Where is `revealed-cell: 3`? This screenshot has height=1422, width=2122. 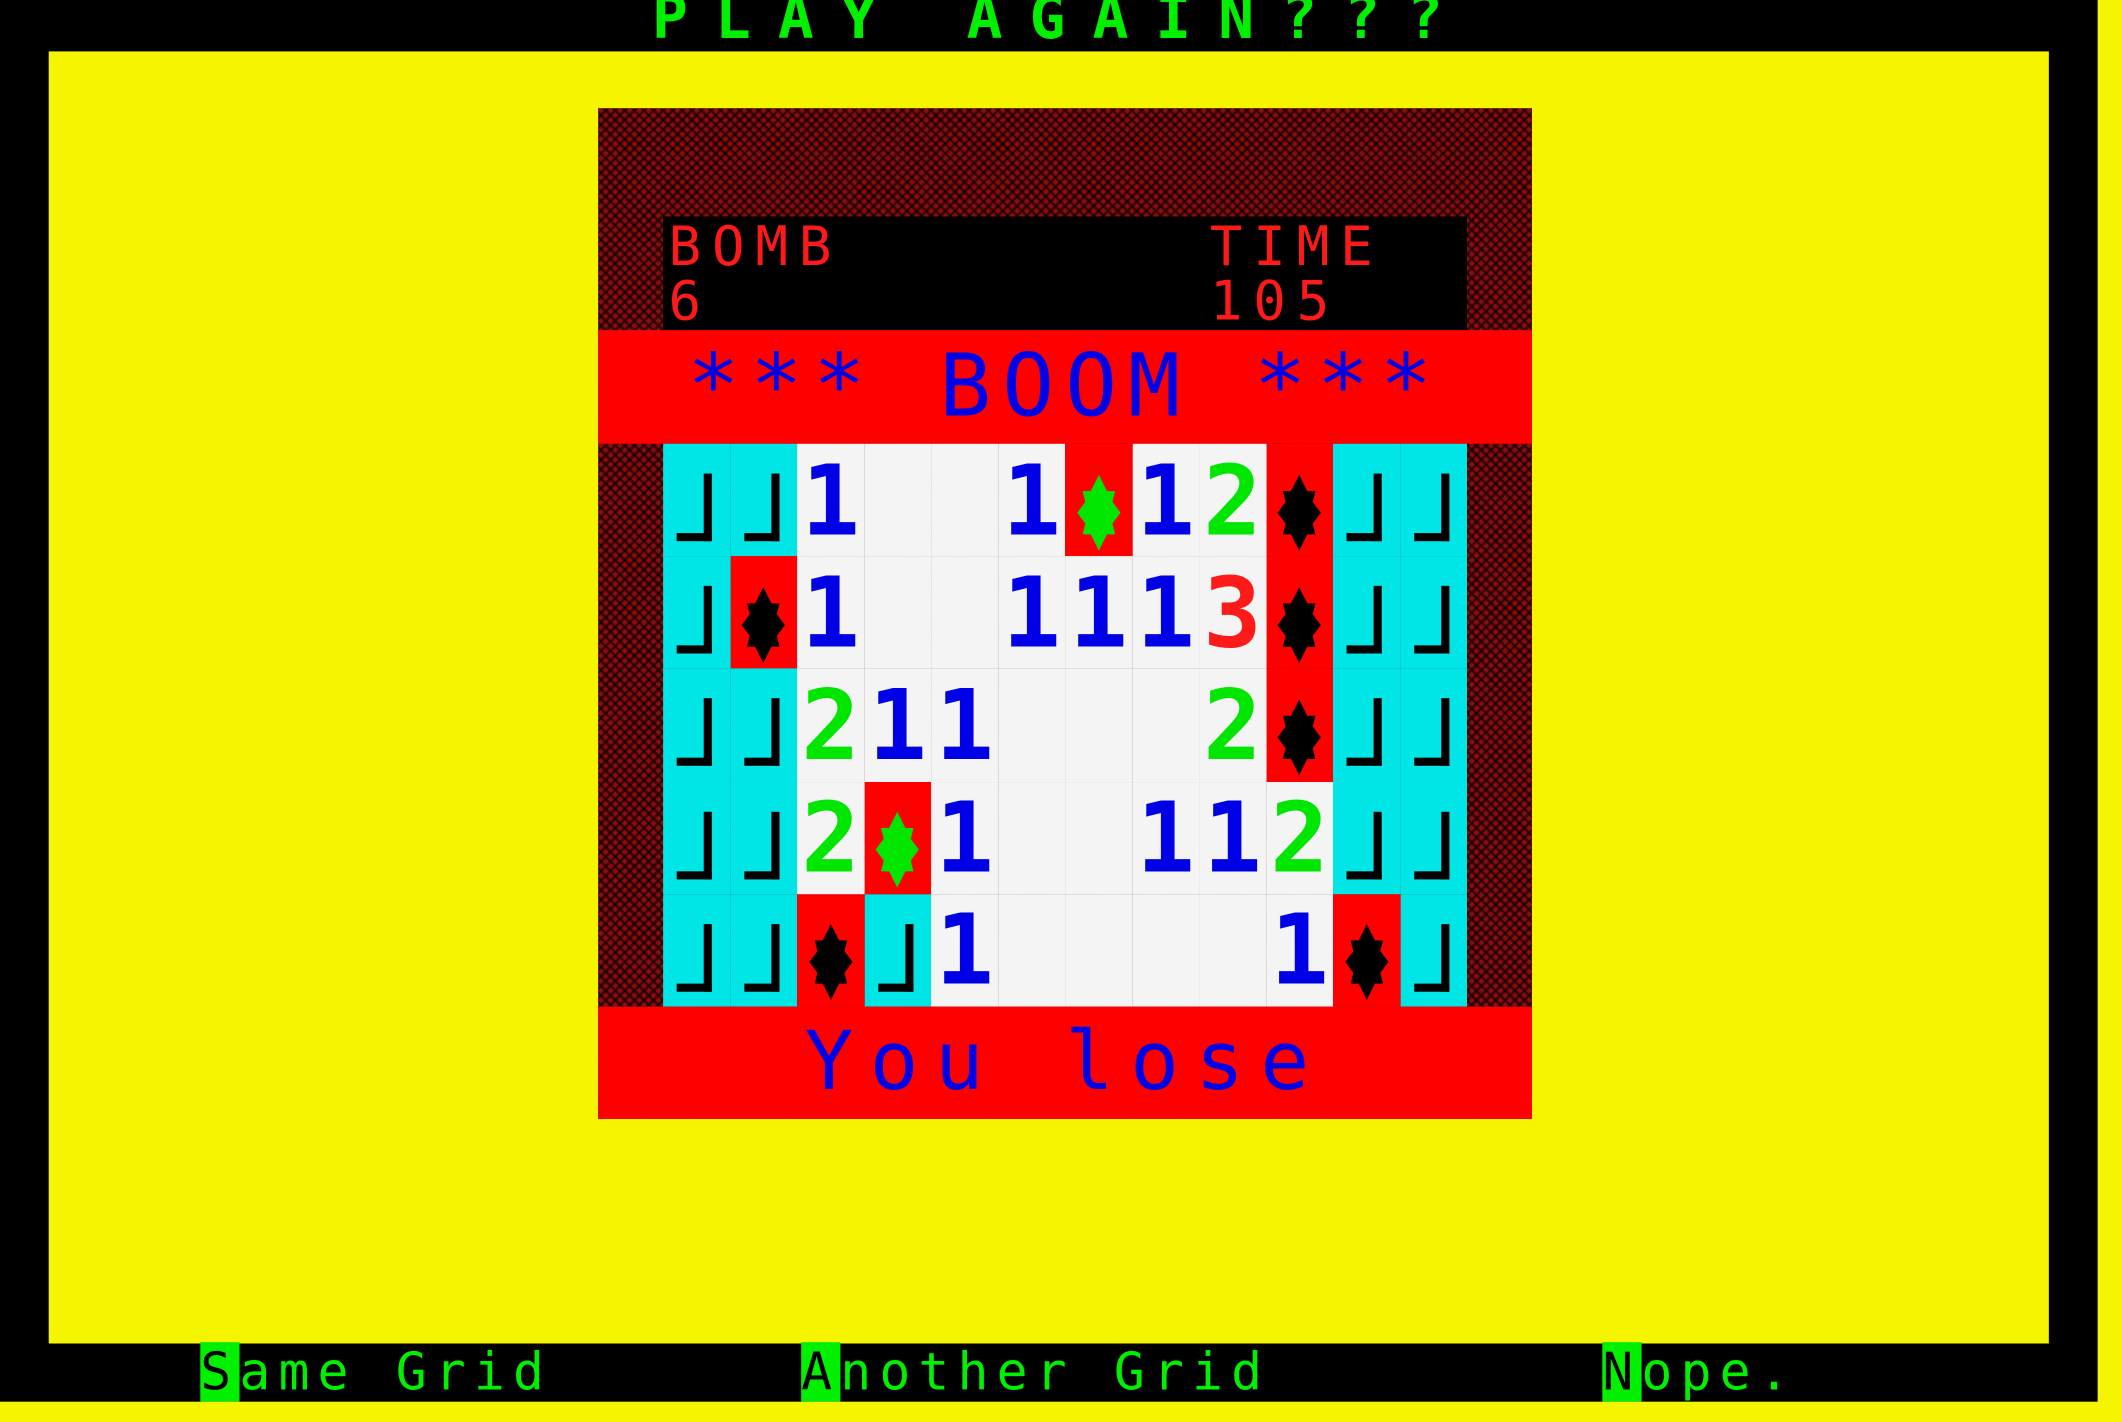
revealed-cell: 3 is located at coordinates (1233, 612).